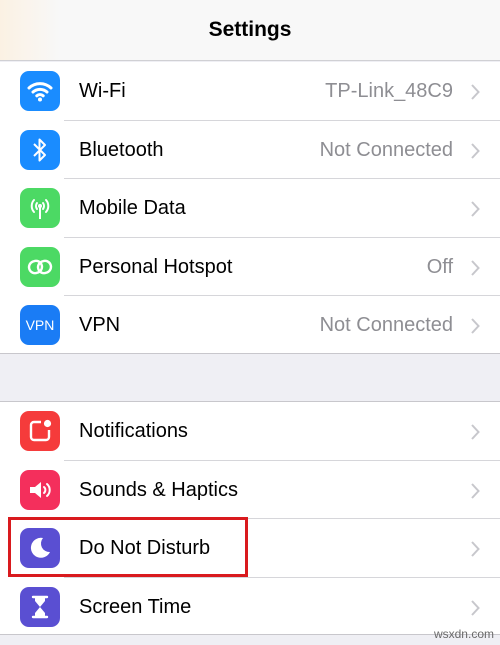 Image resolution: width=500 pixels, height=645 pixels. I want to click on page-title: Settings, so click(250, 29).